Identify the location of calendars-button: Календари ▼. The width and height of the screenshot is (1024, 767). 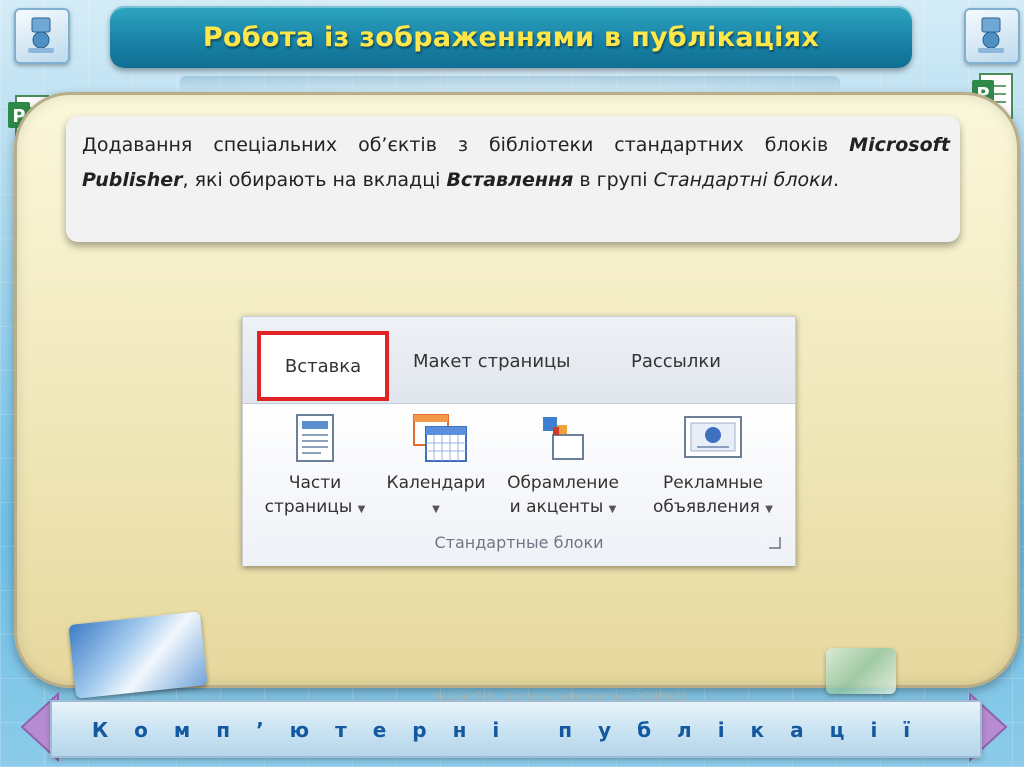
(436, 467).